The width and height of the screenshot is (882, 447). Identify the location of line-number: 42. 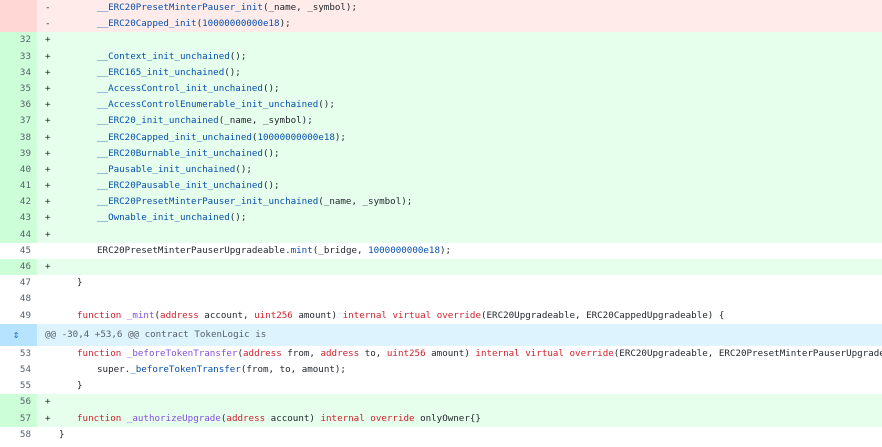
(18, 202).